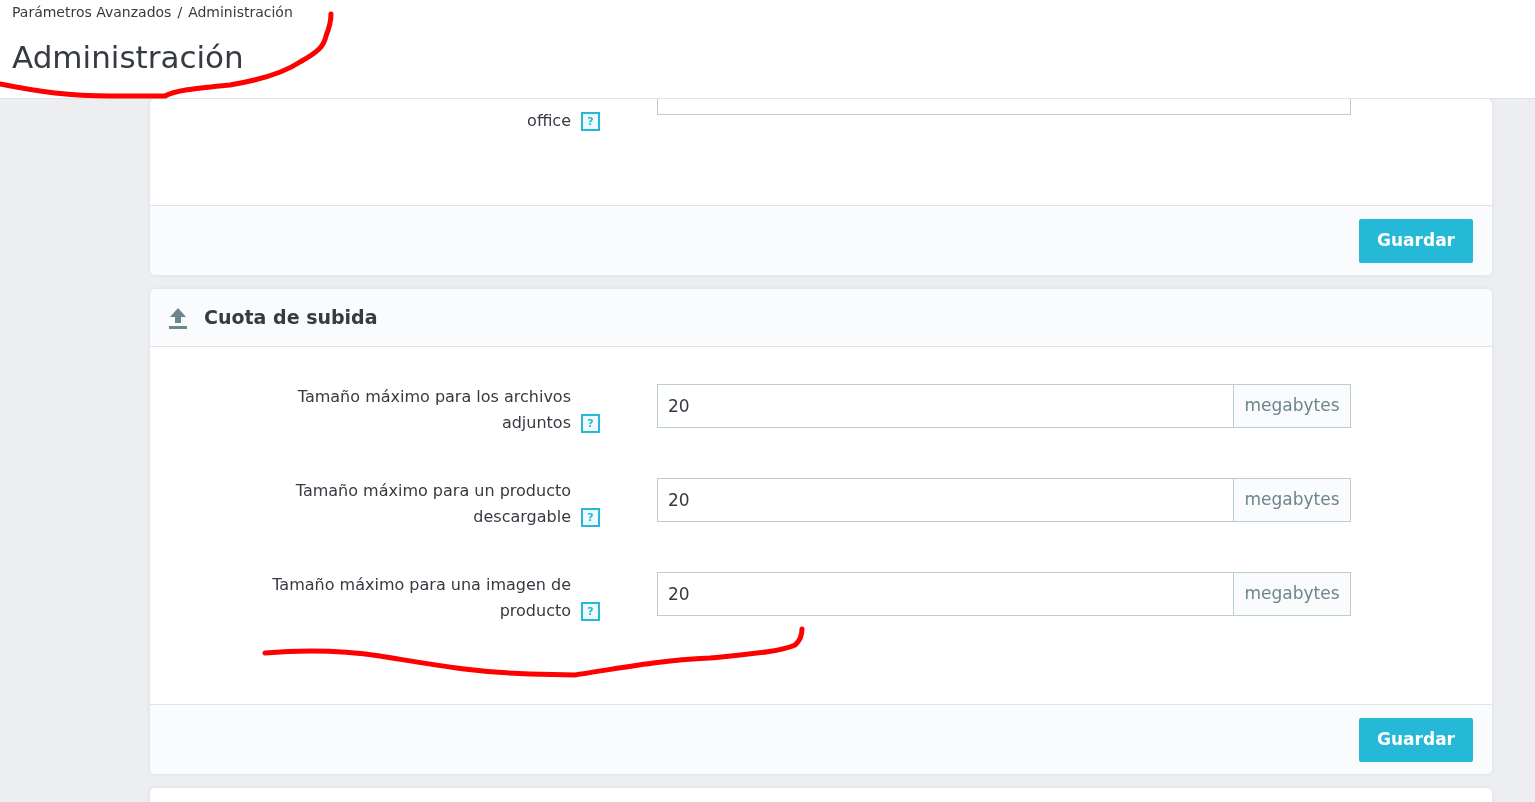 The height and width of the screenshot is (802, 1535). I want to click on card-title: Cuota de subida, so click(291, 318).